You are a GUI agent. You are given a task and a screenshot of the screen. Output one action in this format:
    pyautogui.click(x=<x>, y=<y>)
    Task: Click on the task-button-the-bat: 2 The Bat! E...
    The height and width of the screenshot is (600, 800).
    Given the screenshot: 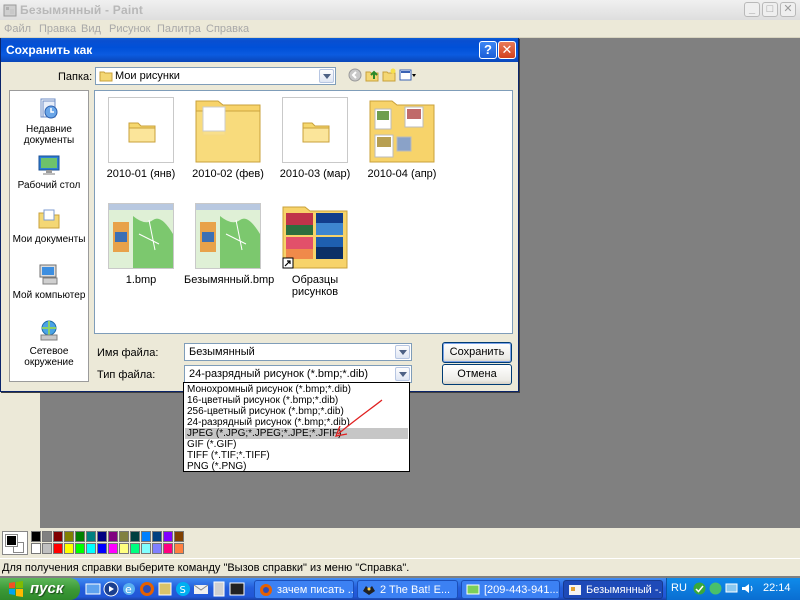 What is the action you would take?
    pyautogui.click(x=407, y=589)
    